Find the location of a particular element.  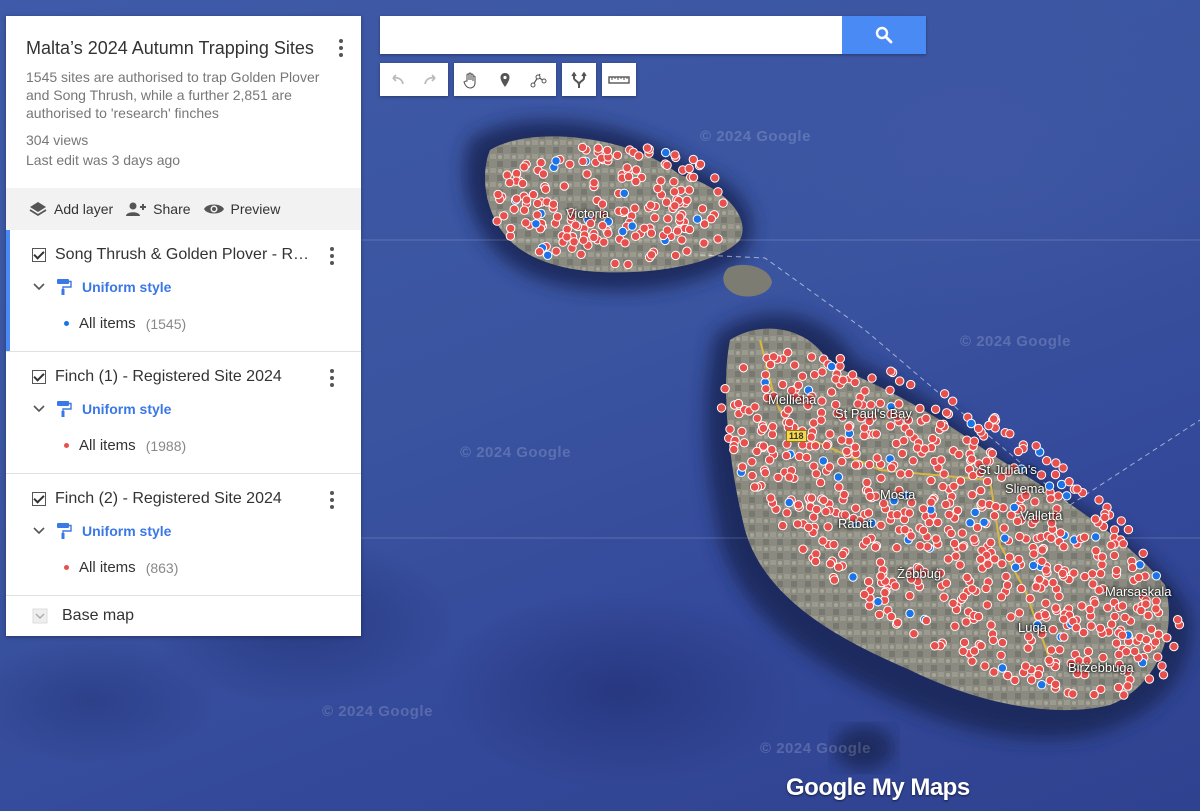

directions-button is located at coordinates (579, 79).